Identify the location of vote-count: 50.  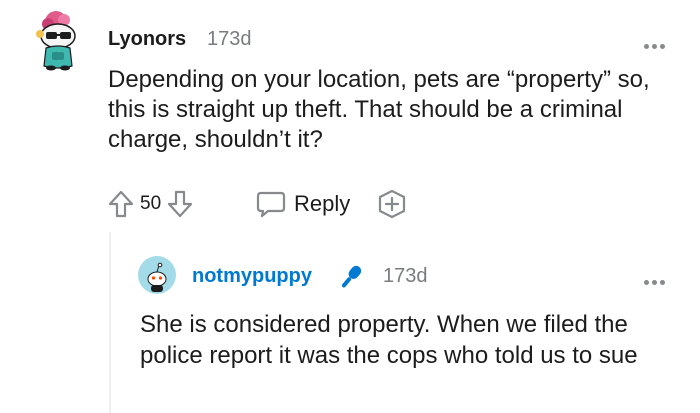
(151, 203).